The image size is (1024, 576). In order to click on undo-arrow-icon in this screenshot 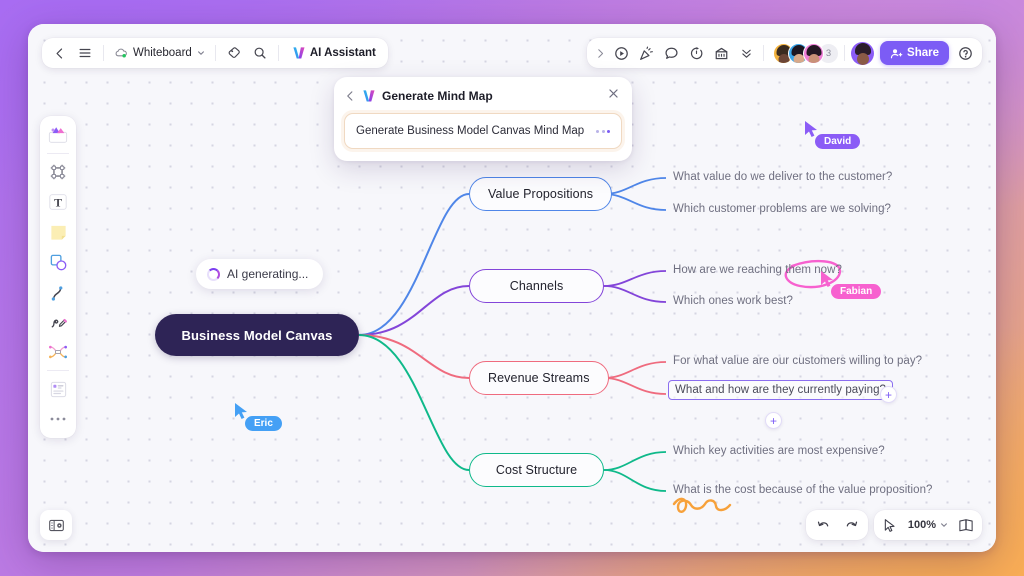, I will do `click(822, 524)`.